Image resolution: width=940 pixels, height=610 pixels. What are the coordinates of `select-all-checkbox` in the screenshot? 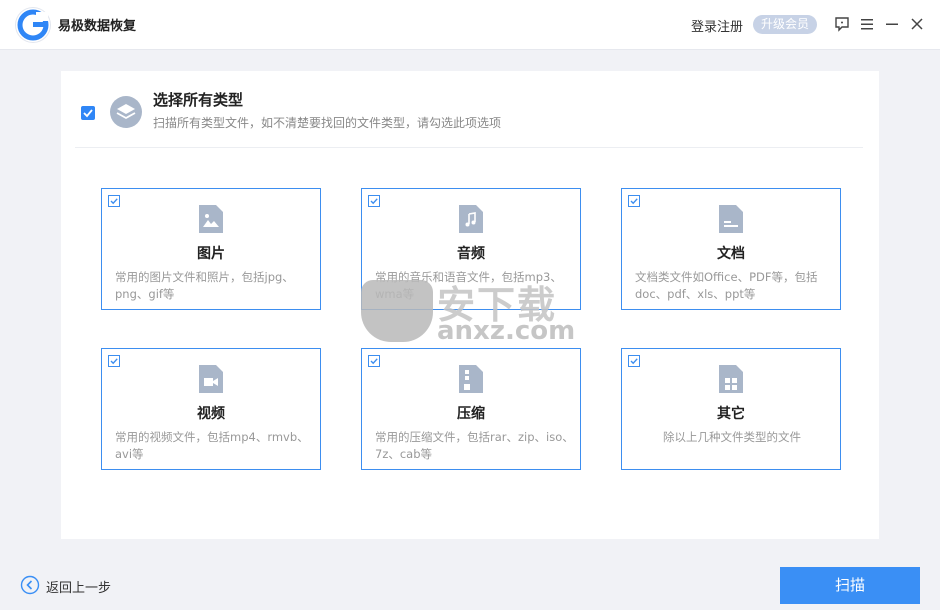 It's located at (88, 113).